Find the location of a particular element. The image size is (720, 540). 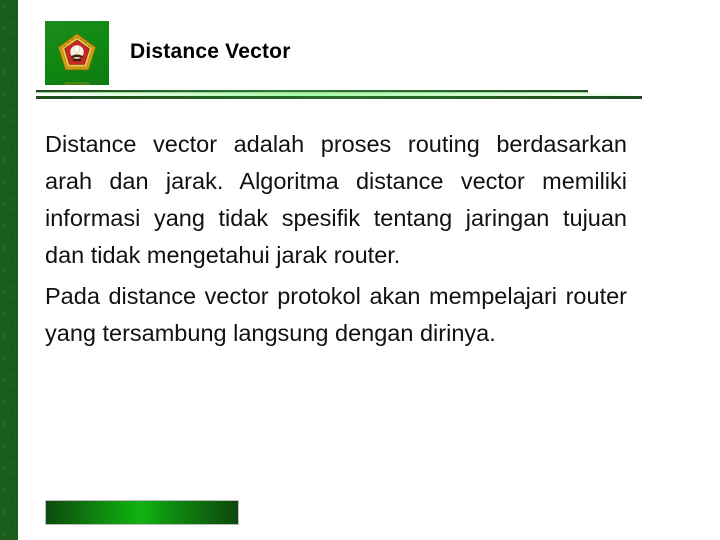

divider-line-bottom is located at coordinates (339, 97).